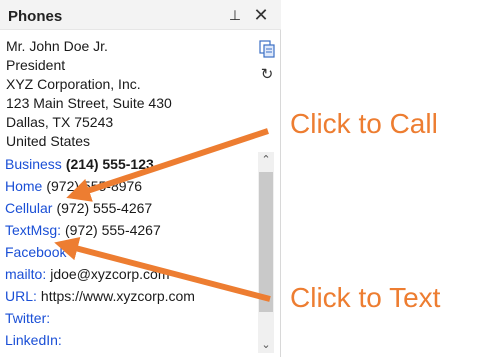 This screenshot has height=357, width=482. What do you see at coordinates (110, 274) in the screenshot?
I see `mailto-value: jdoe@xyzcorp.com` at bounding box center [110, 274].